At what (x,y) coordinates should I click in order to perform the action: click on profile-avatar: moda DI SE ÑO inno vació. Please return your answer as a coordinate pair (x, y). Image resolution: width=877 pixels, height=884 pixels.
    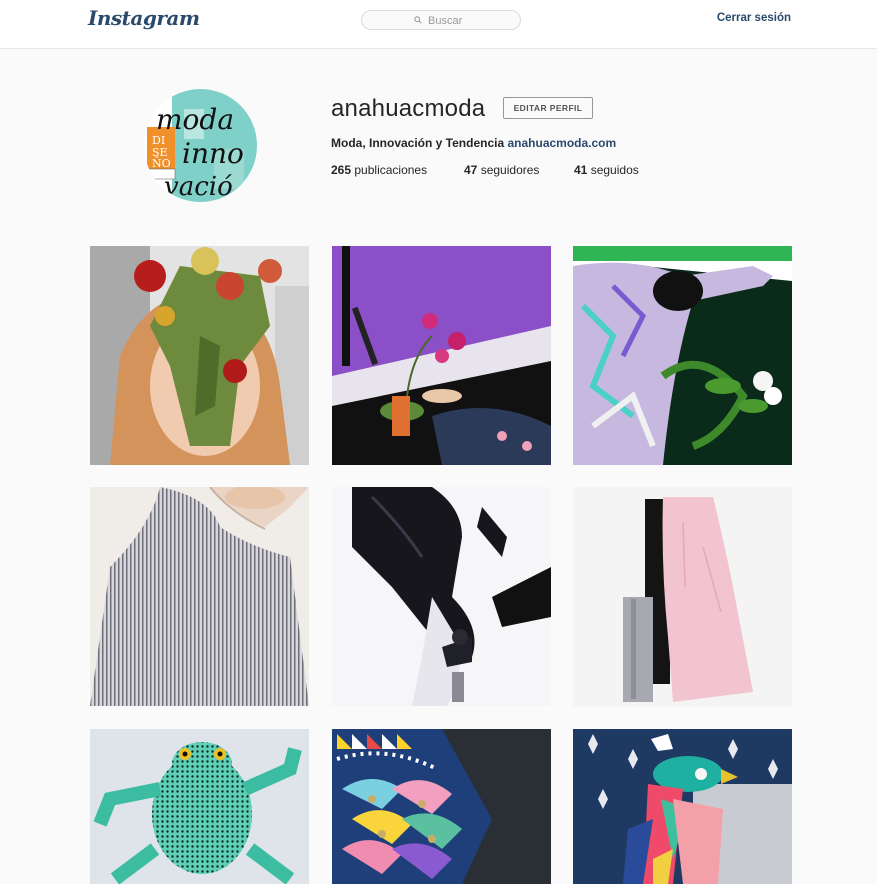
    Looking at the image, I should click on (200, 145).